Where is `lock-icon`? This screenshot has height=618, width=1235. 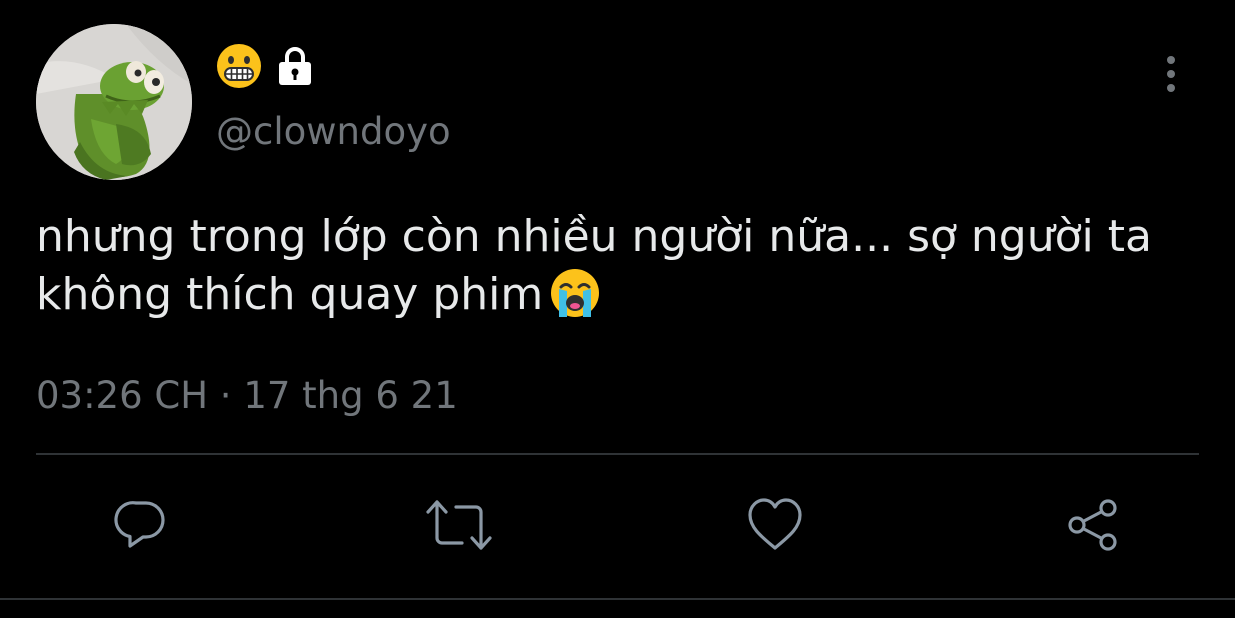 lock-icon is located at coordinates (295, 66).